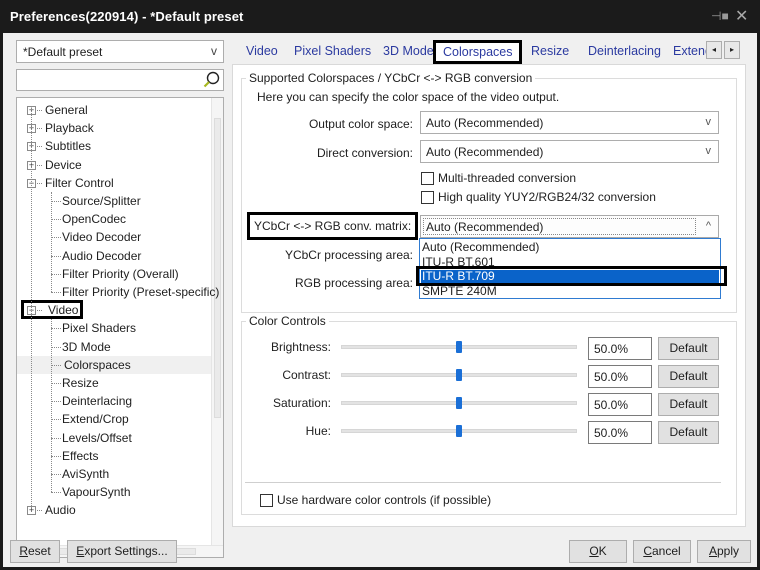 Image resolution: width=760 pixels, height=570 pixels. Describe the element at coordinates (594, 551) in the screenshot. I see `button-label-mnemonic: O` at that location.